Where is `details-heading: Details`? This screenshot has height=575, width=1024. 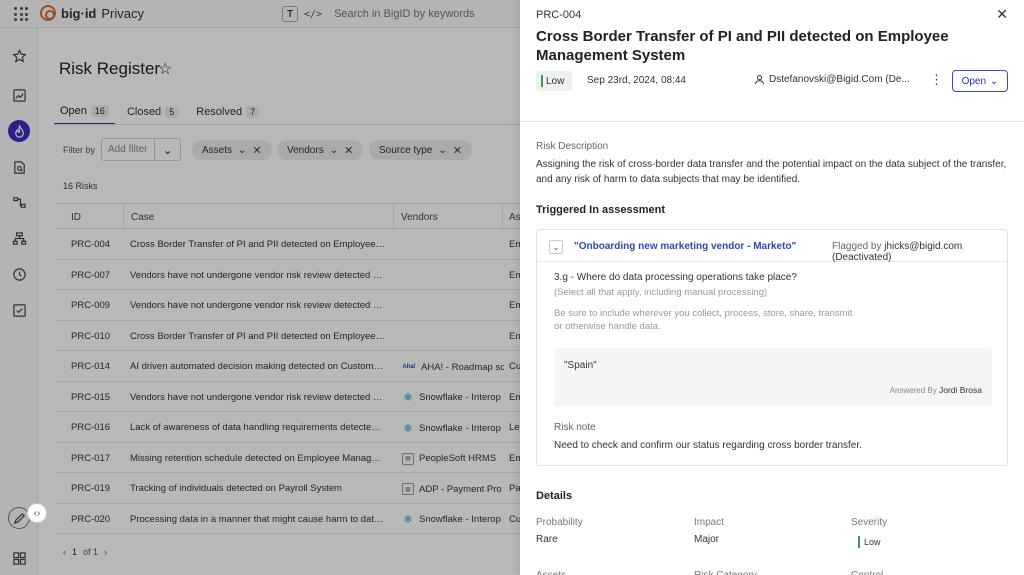 details-heading: Details is located at coordinates (554, 496).